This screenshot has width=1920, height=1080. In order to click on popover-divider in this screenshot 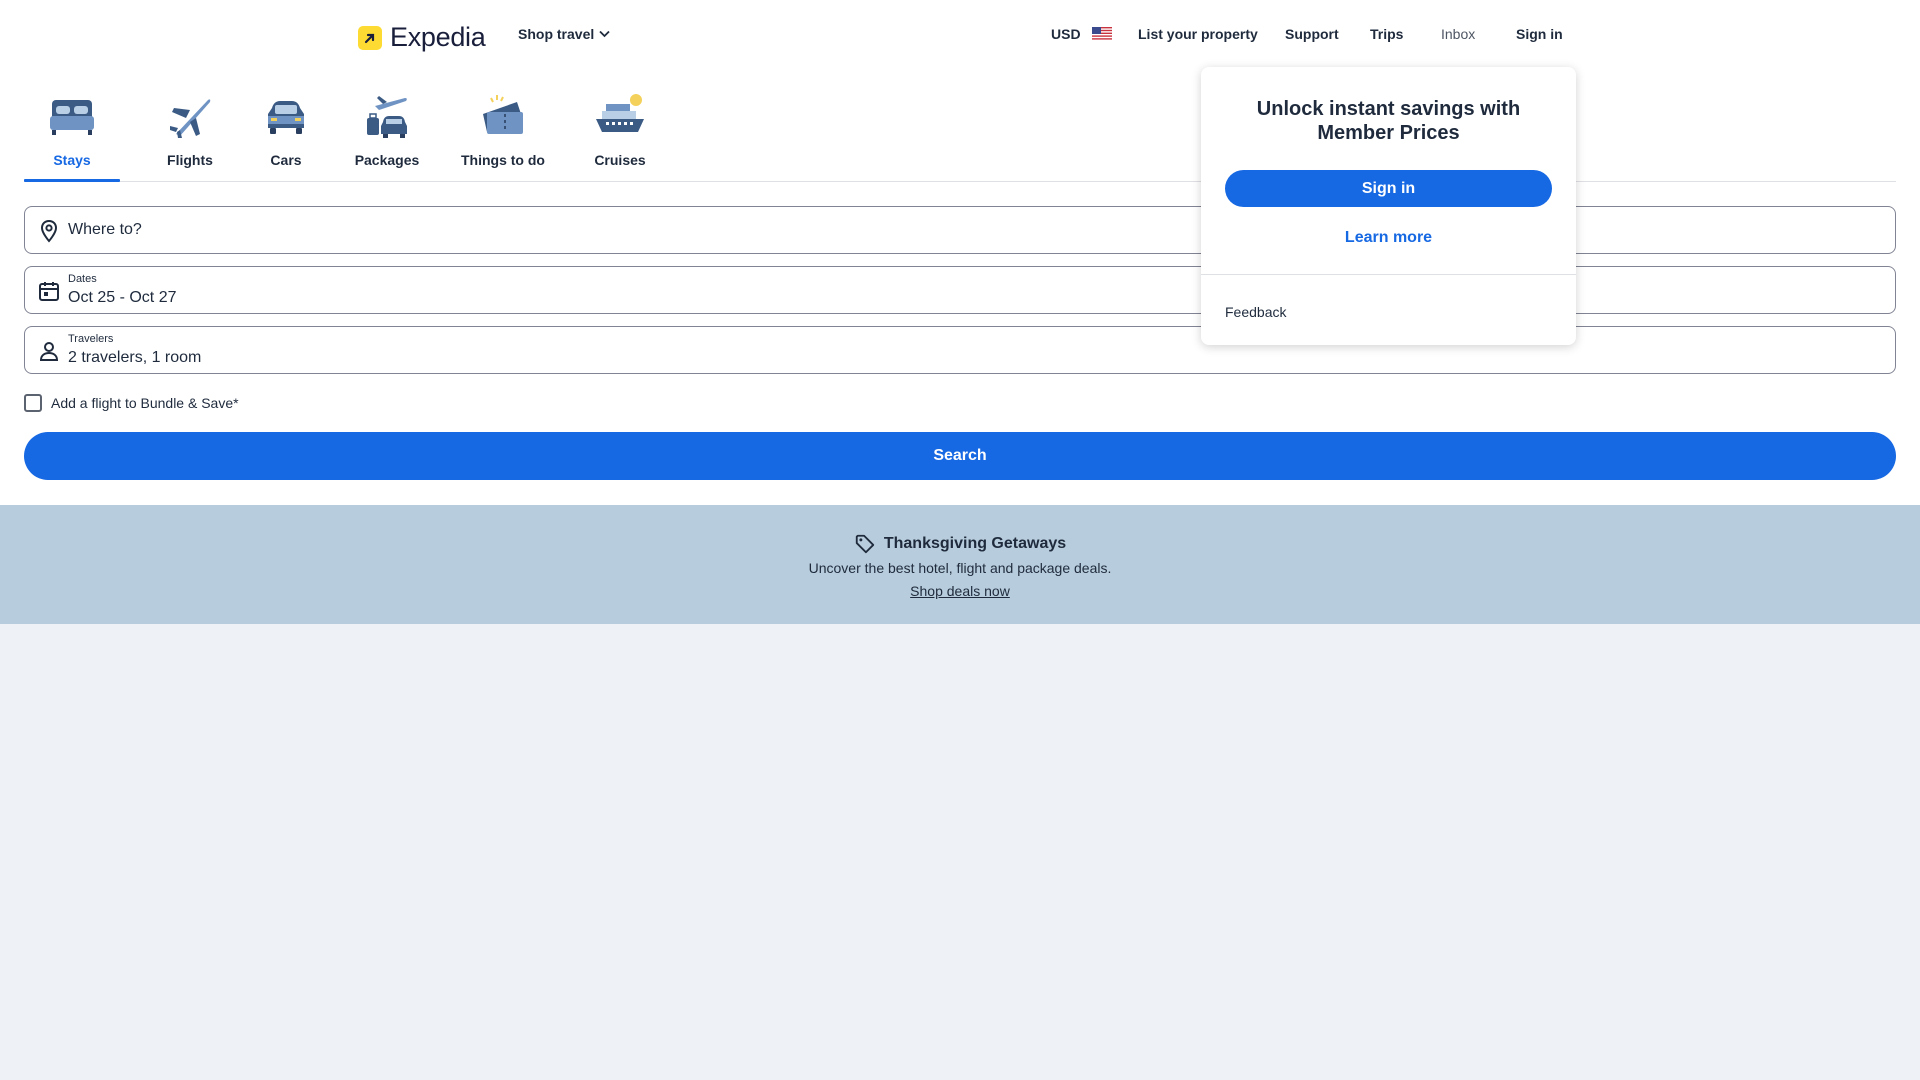, I will do `click(1388, 274)`.